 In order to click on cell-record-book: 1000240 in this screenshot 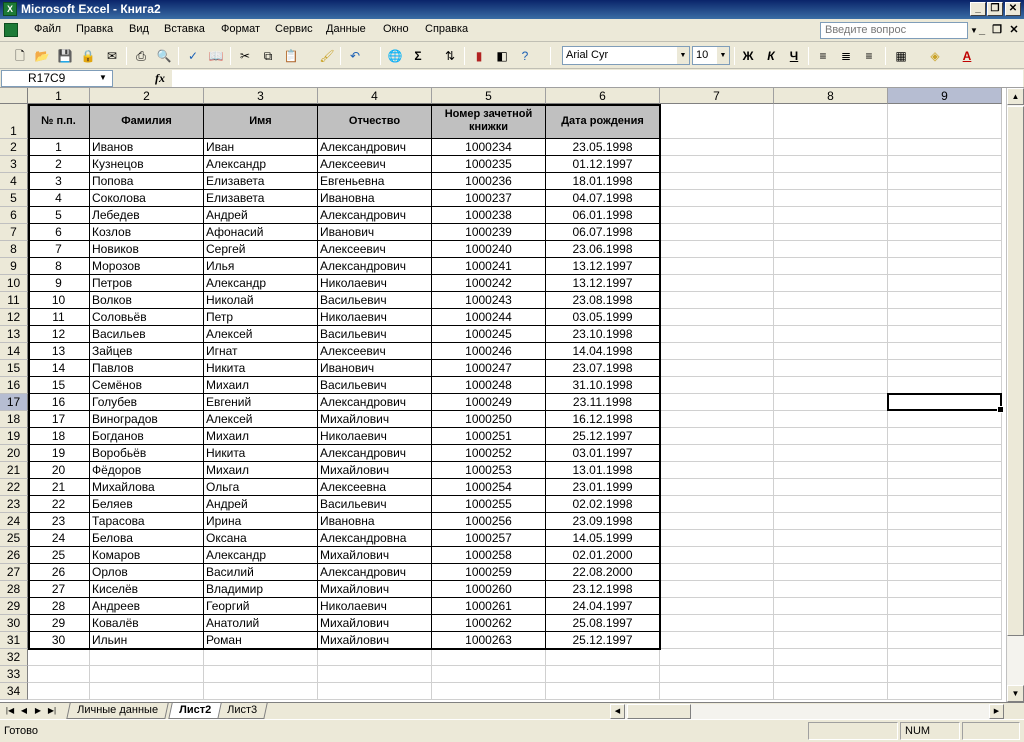, I will do `click(489, 249)`.